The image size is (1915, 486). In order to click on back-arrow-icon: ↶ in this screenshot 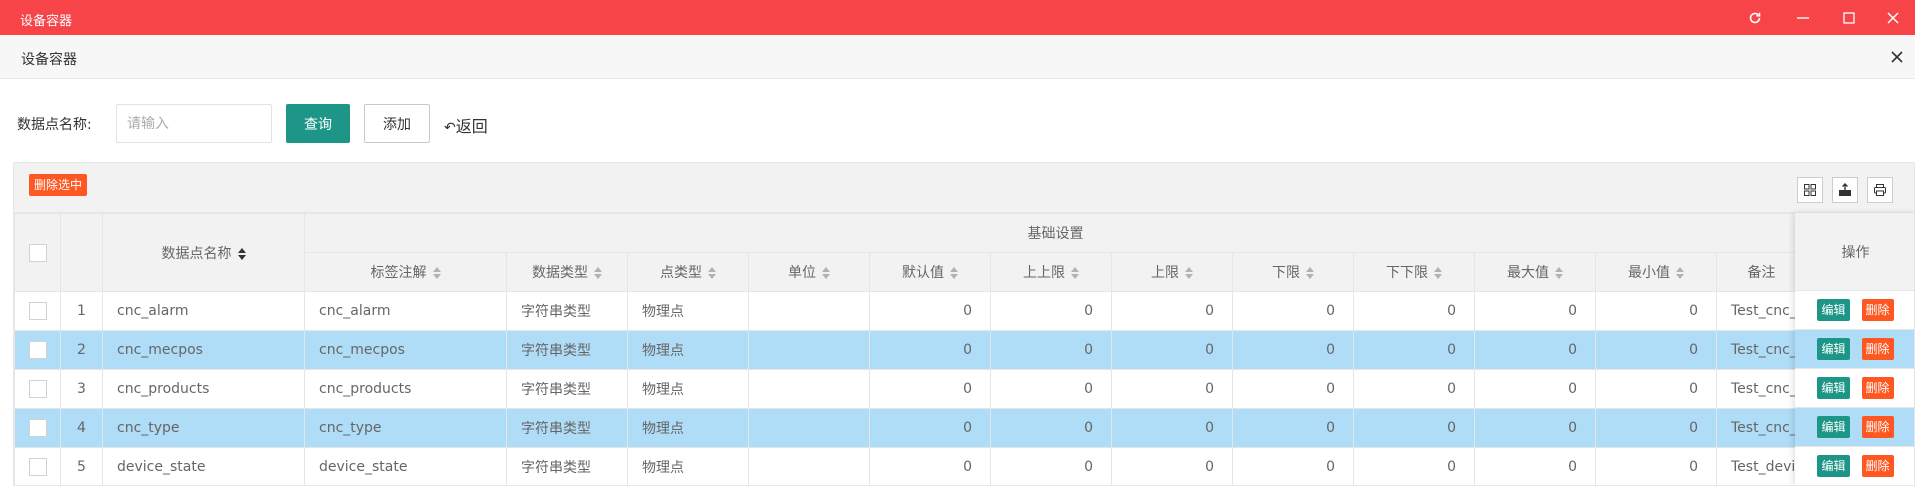, I will do `click(450, 128)`.